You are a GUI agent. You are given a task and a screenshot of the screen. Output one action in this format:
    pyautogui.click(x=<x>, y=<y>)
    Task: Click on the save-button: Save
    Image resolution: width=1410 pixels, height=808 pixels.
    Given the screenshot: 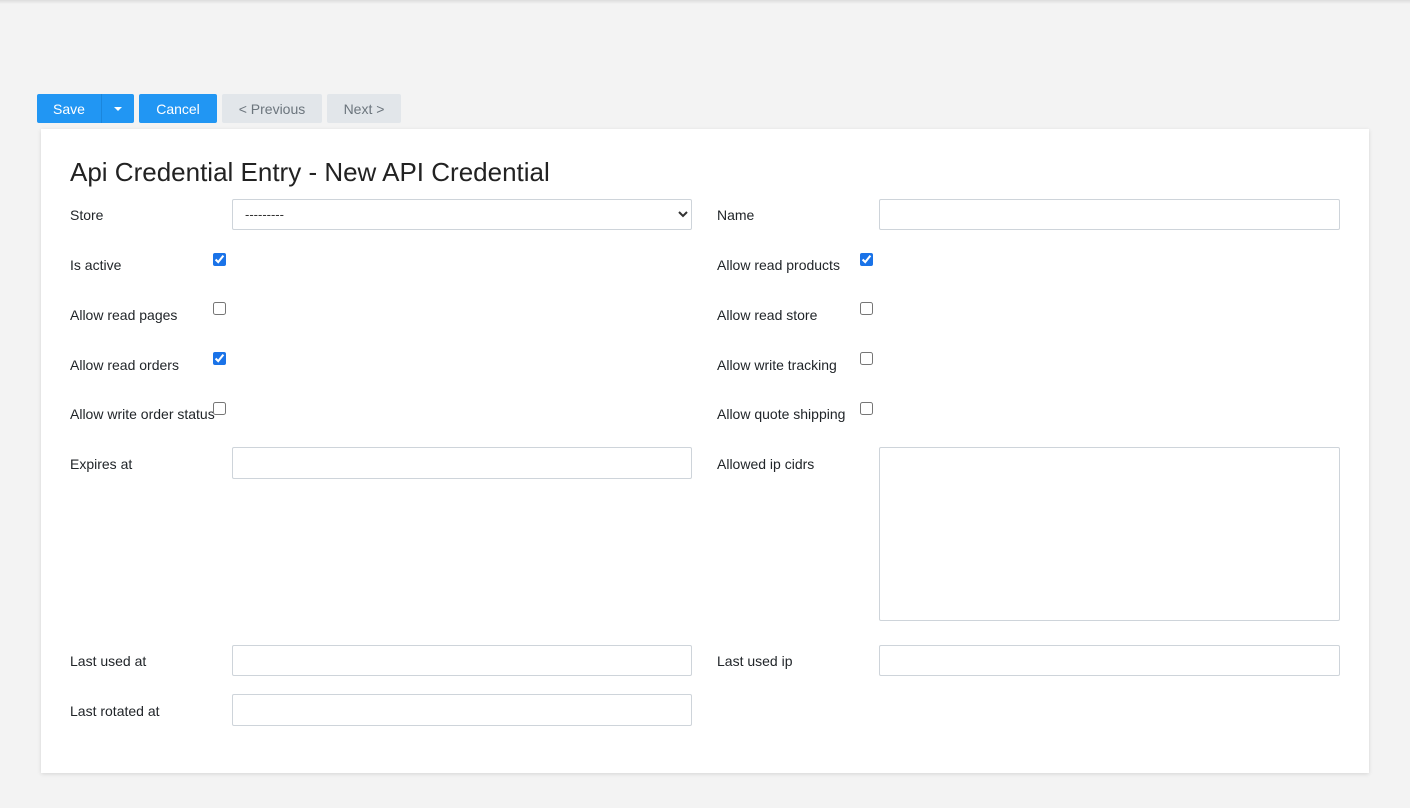 What is the action you would take?
    pyautogui.click(x=69, y=108)
    